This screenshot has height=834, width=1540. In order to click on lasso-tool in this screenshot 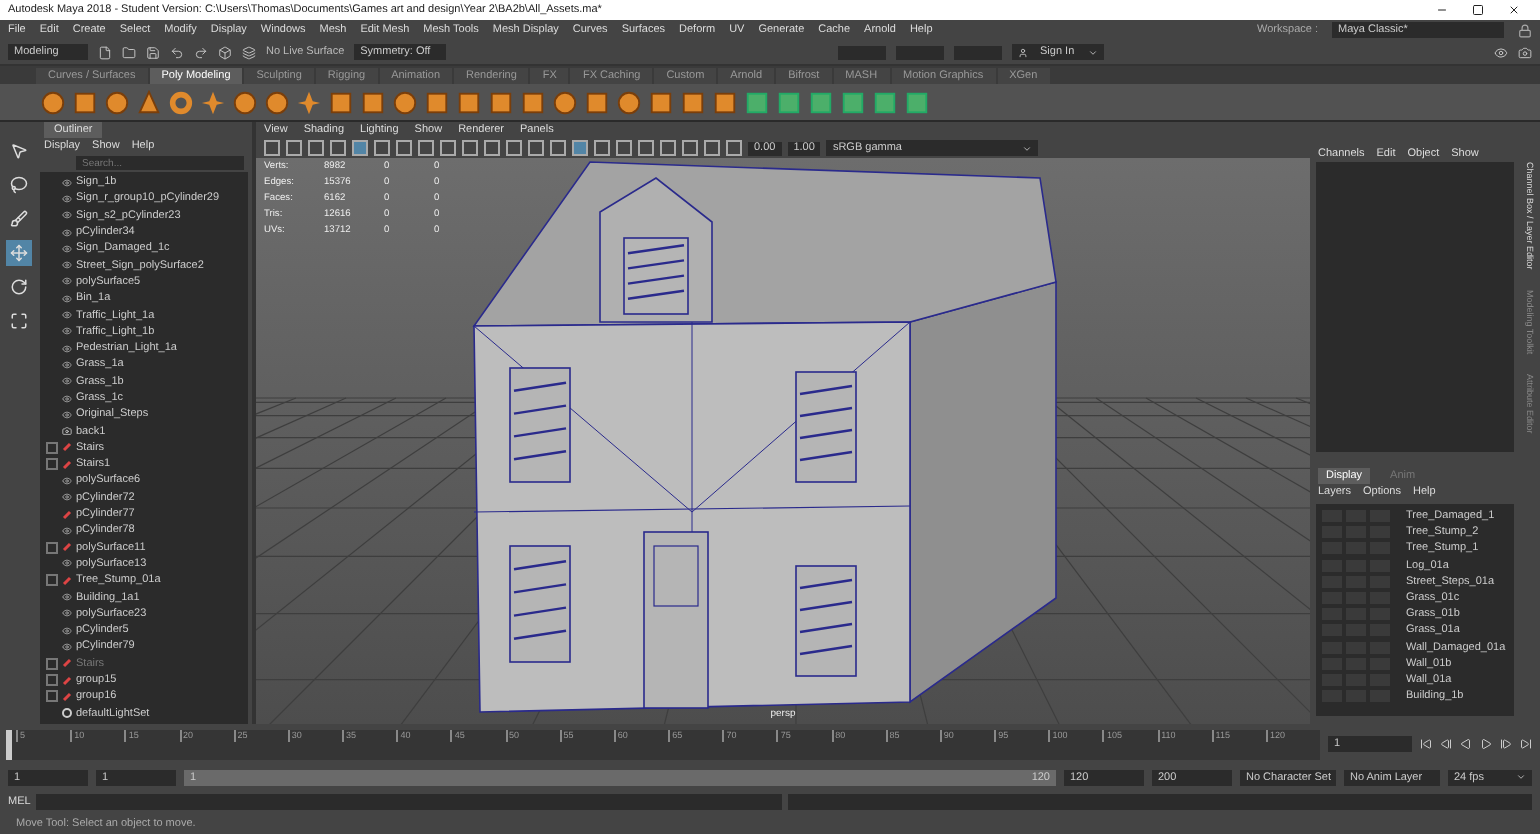, I will do `click(18, 185)`.